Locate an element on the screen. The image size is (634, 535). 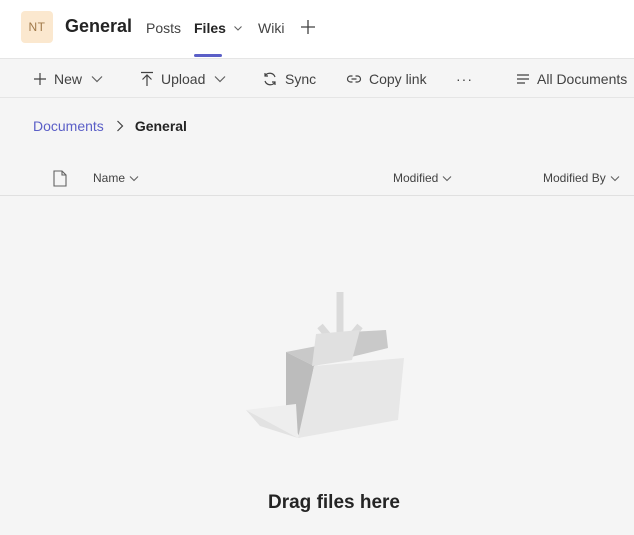
upload-button-label: Upload is located at coordinates (183, 78).